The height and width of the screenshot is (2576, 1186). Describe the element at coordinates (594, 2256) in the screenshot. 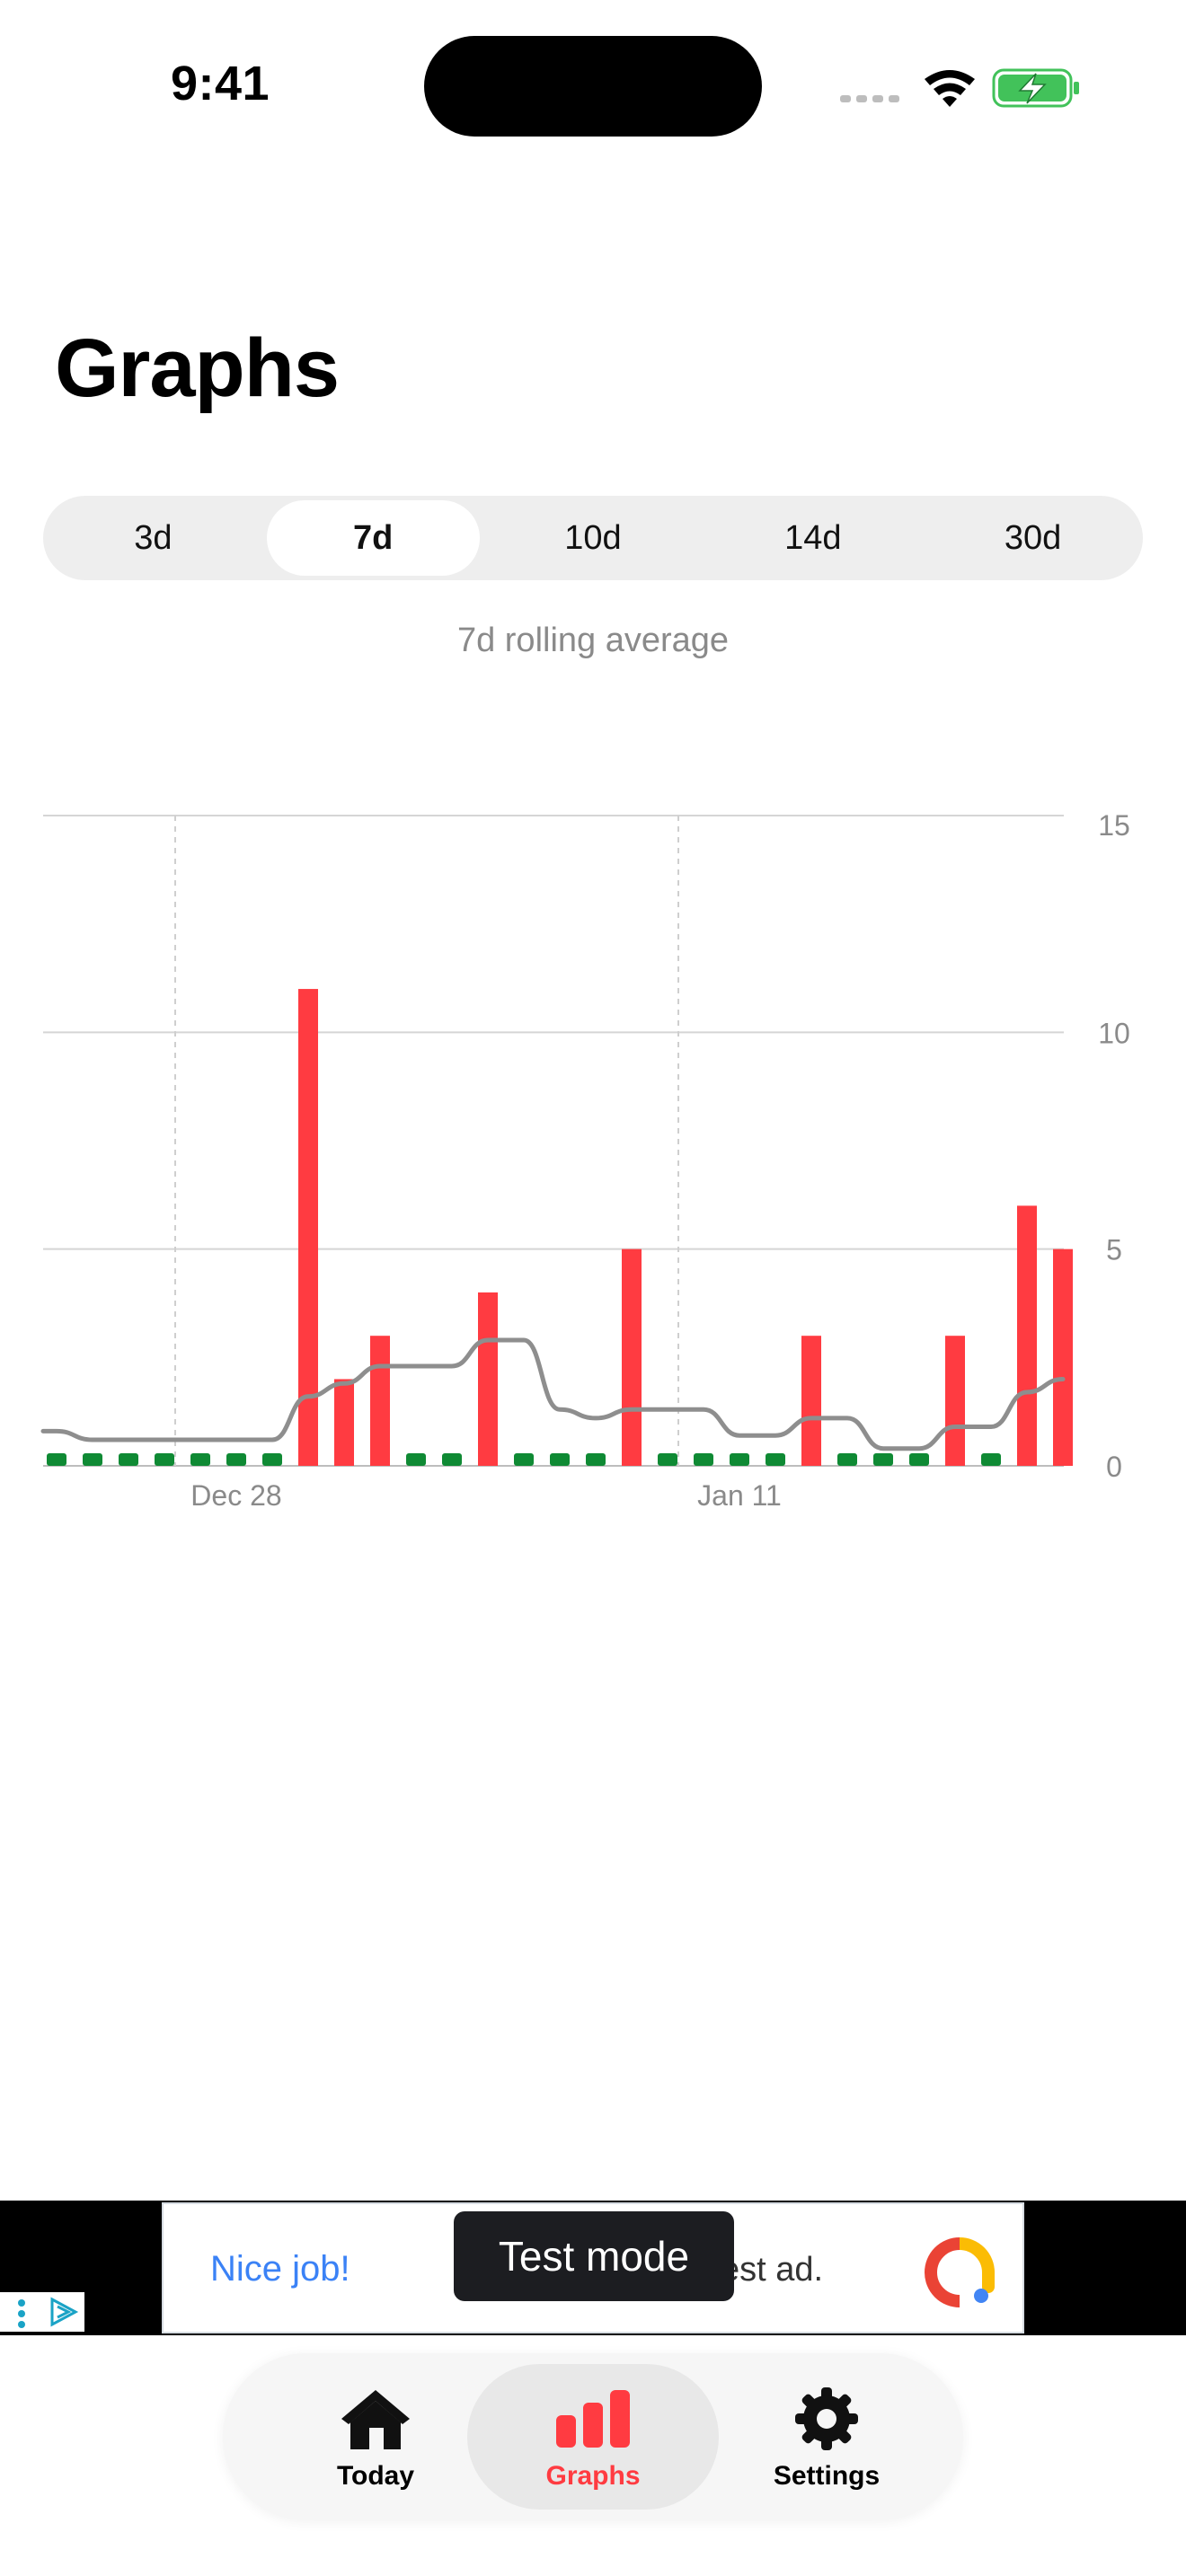

I see `test-mode-toast: Test mode` at that location.